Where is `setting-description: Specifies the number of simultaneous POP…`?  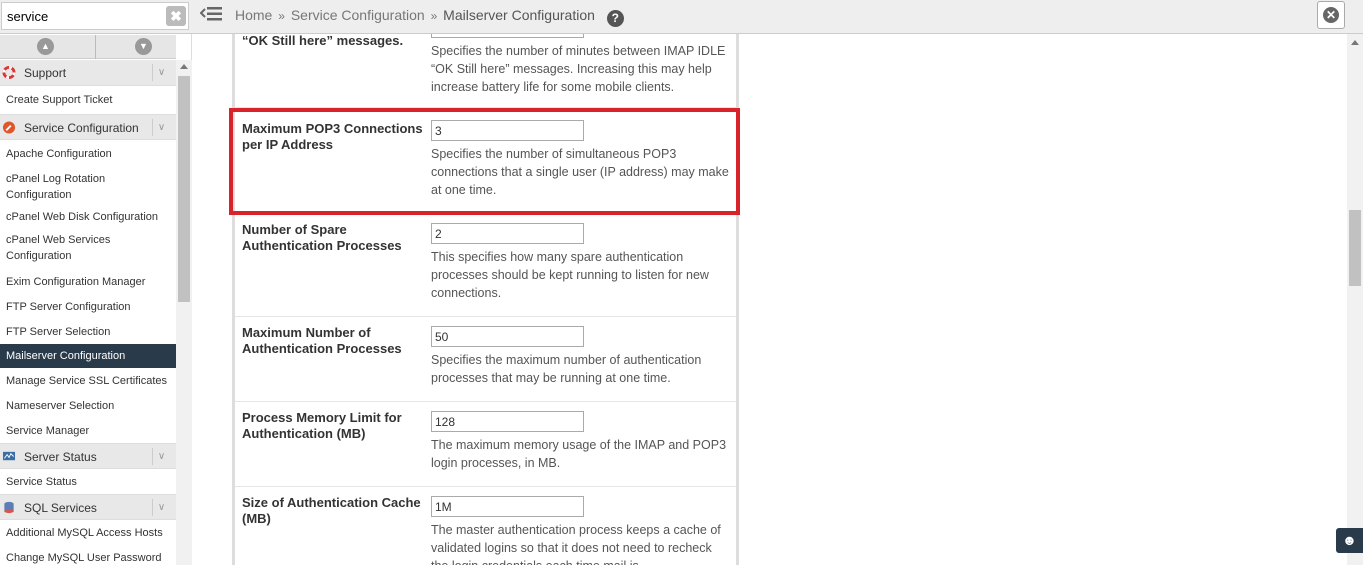 setting-description: Specifies the number of simultaneous POP… is located at coordinates (580, 172).